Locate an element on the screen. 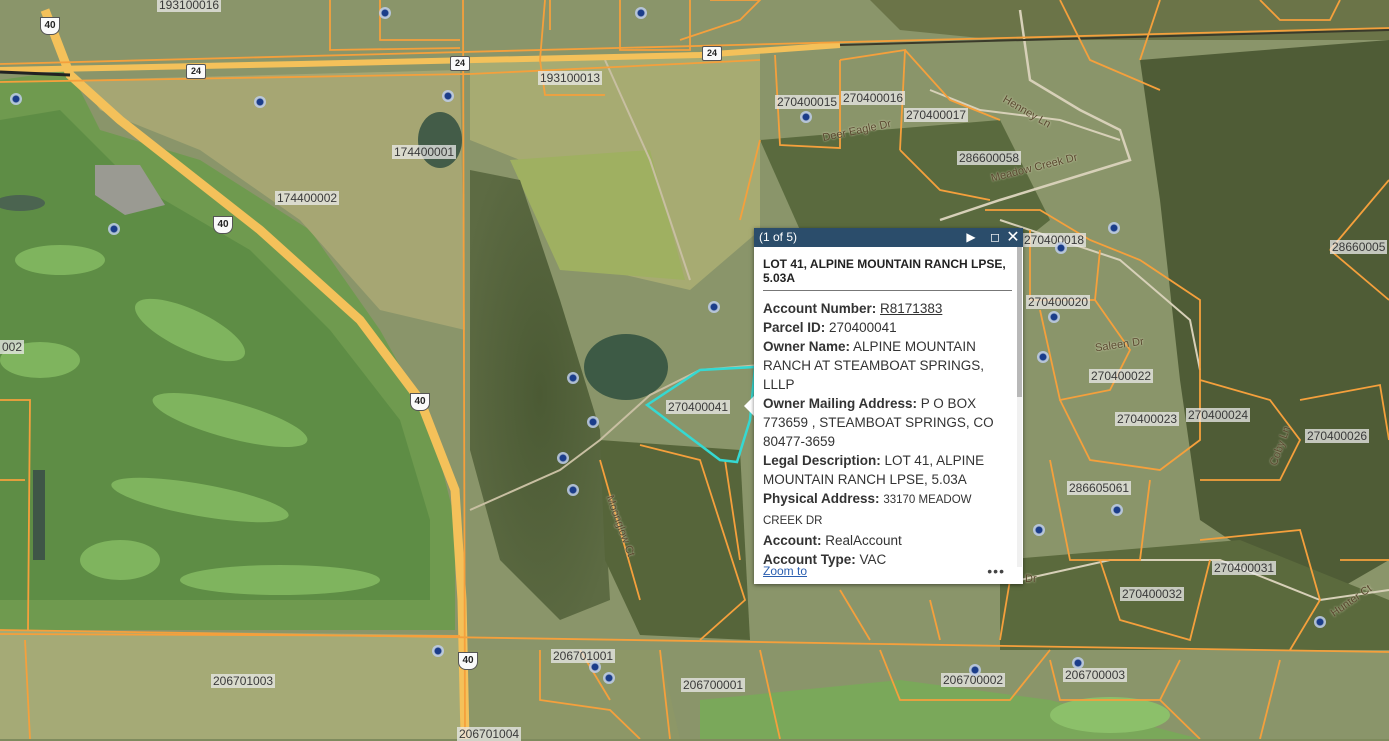  field-label: Account: is located at coordinates (792, 540).